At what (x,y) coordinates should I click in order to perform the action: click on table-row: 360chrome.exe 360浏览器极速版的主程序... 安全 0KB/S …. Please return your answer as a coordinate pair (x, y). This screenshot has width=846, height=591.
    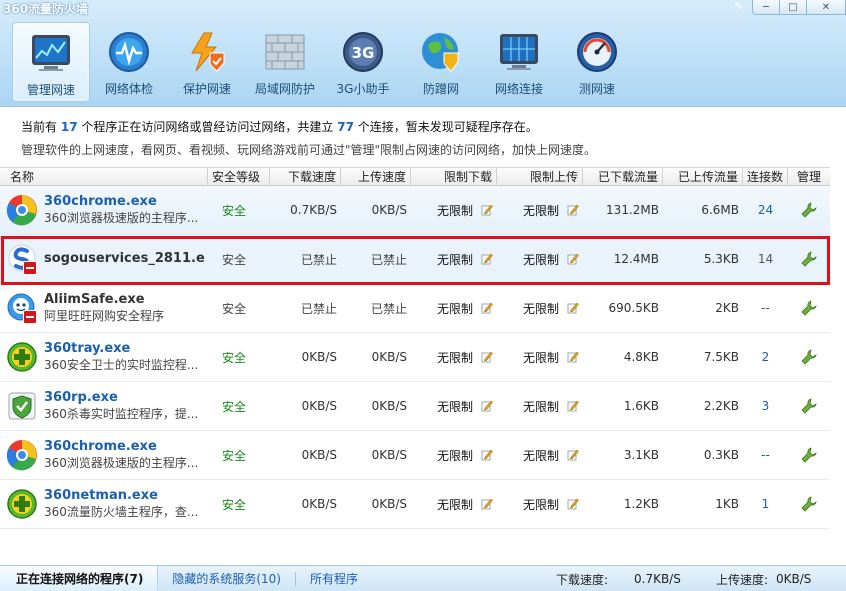
    Looking at the image, I should click on (415, 455).